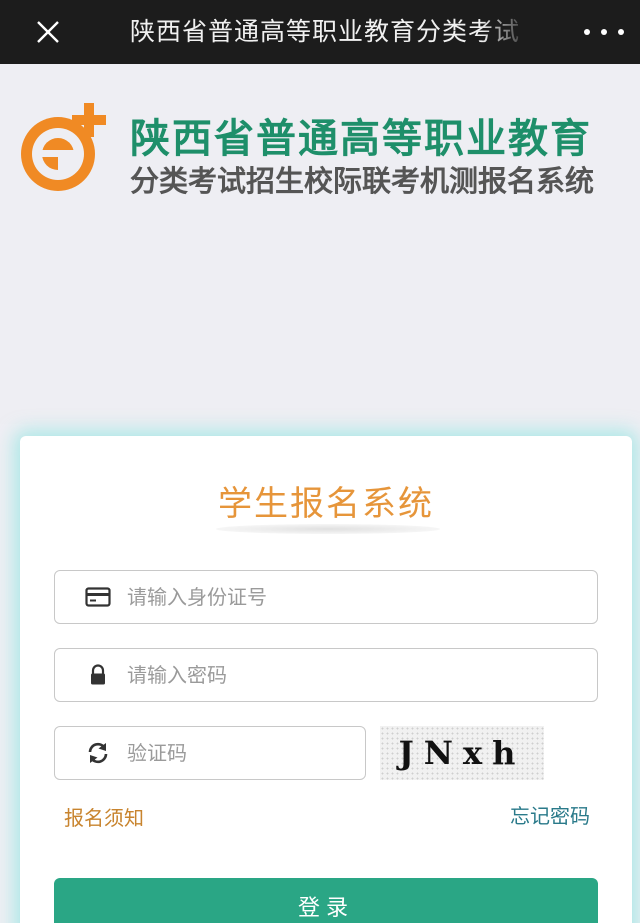  Describe the element at coordinates (237, 753) in the screenshot. I see `captcha-input` at that location.